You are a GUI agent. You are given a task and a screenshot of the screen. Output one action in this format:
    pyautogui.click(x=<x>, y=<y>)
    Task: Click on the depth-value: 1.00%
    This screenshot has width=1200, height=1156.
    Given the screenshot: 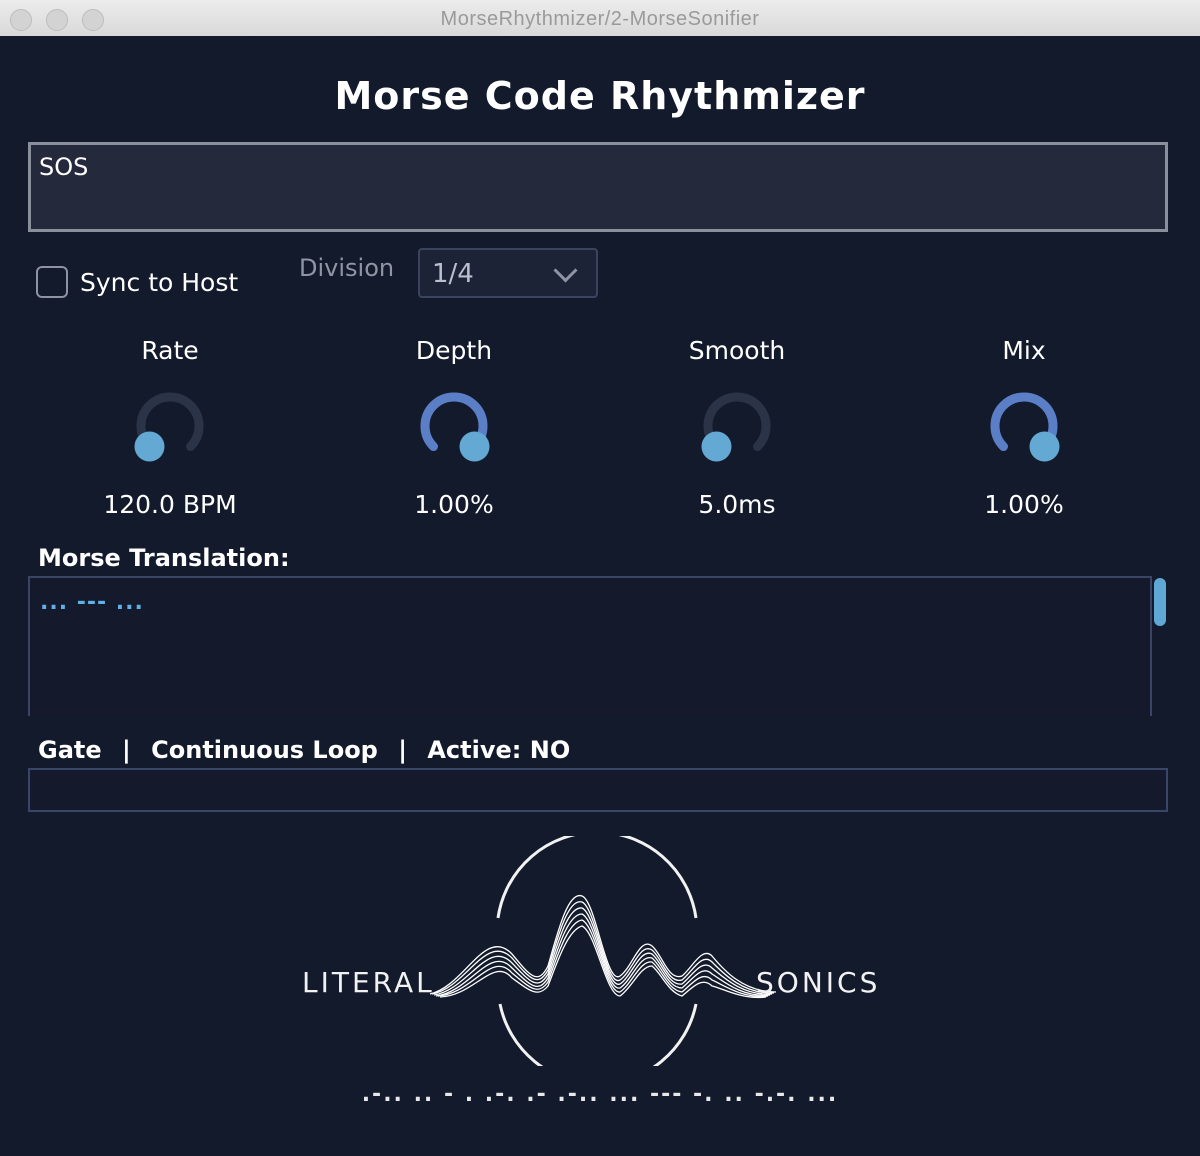 What is the action you would take?
    pyautogui.click(x=454, y=504)
    